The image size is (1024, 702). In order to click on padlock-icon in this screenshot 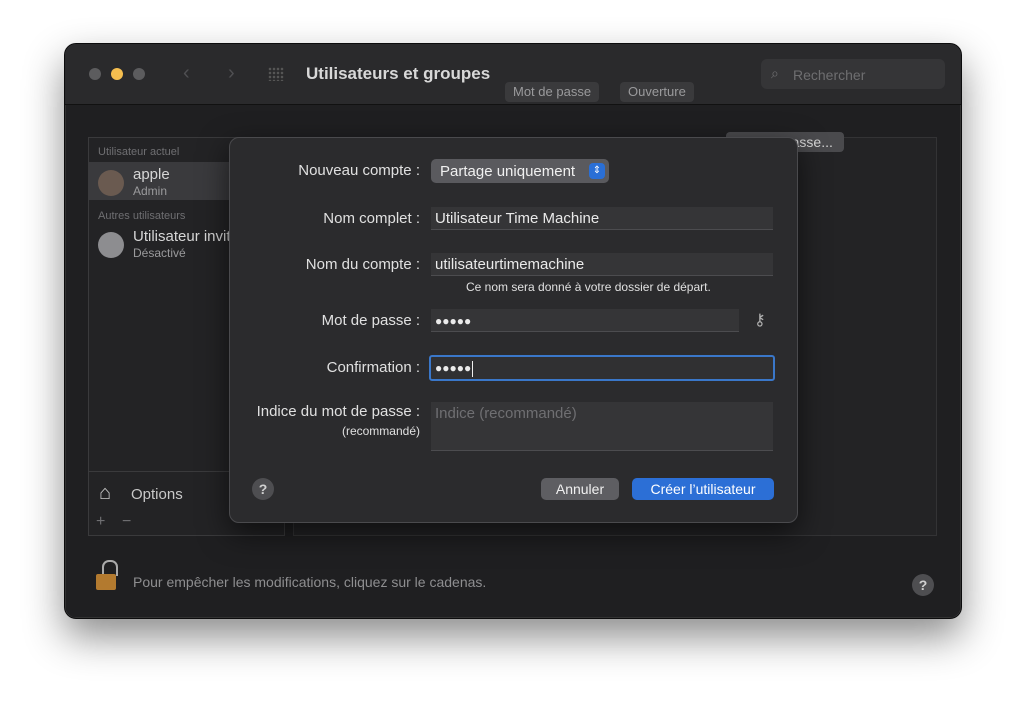, I will do `click(107, 576)`.